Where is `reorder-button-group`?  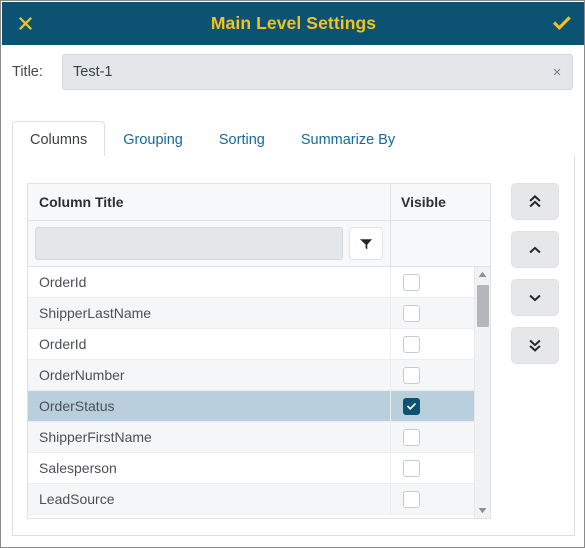
reorder-button-group is located at coordinates (536, 279).